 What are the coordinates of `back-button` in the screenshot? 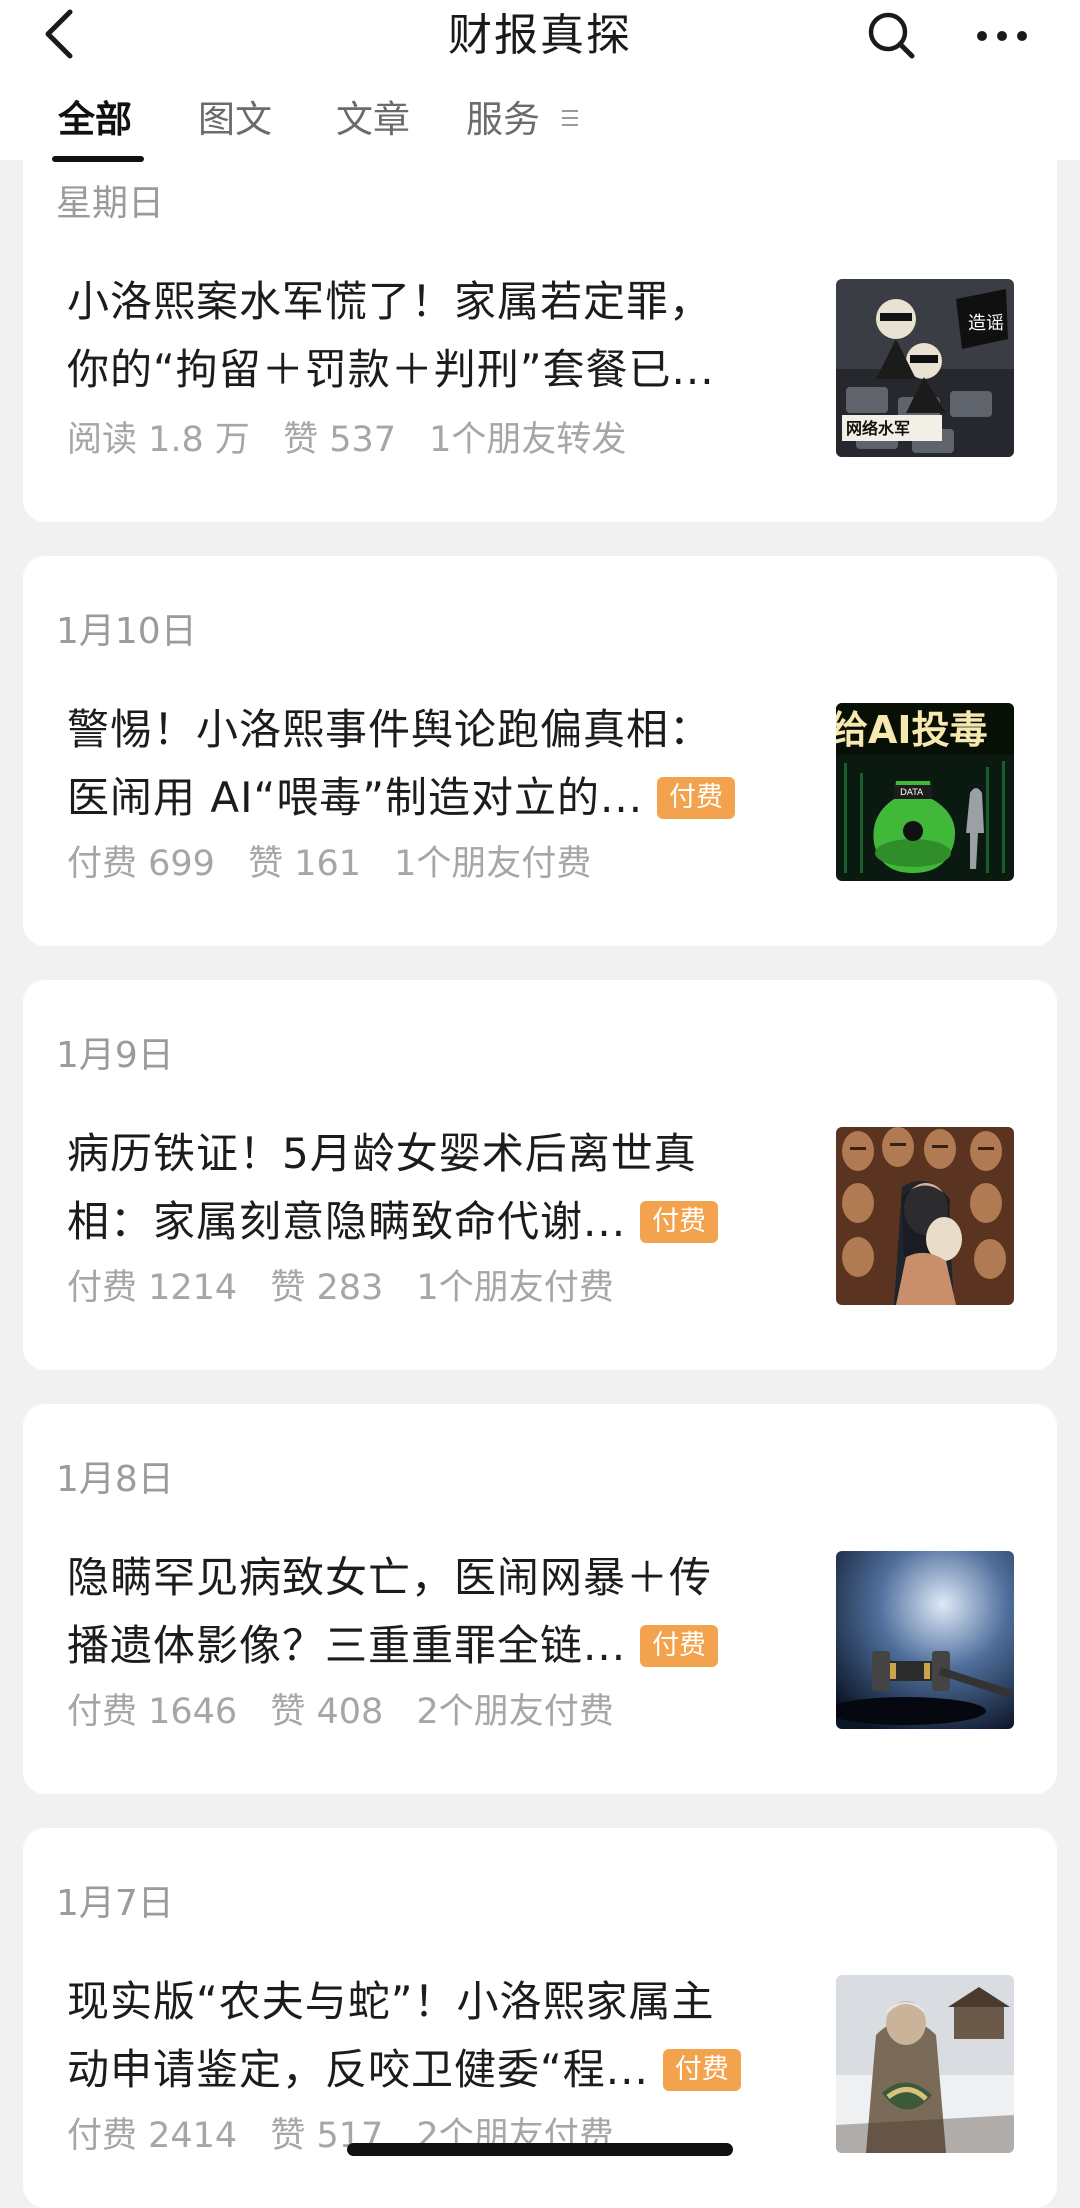 It's located at (60, 36).